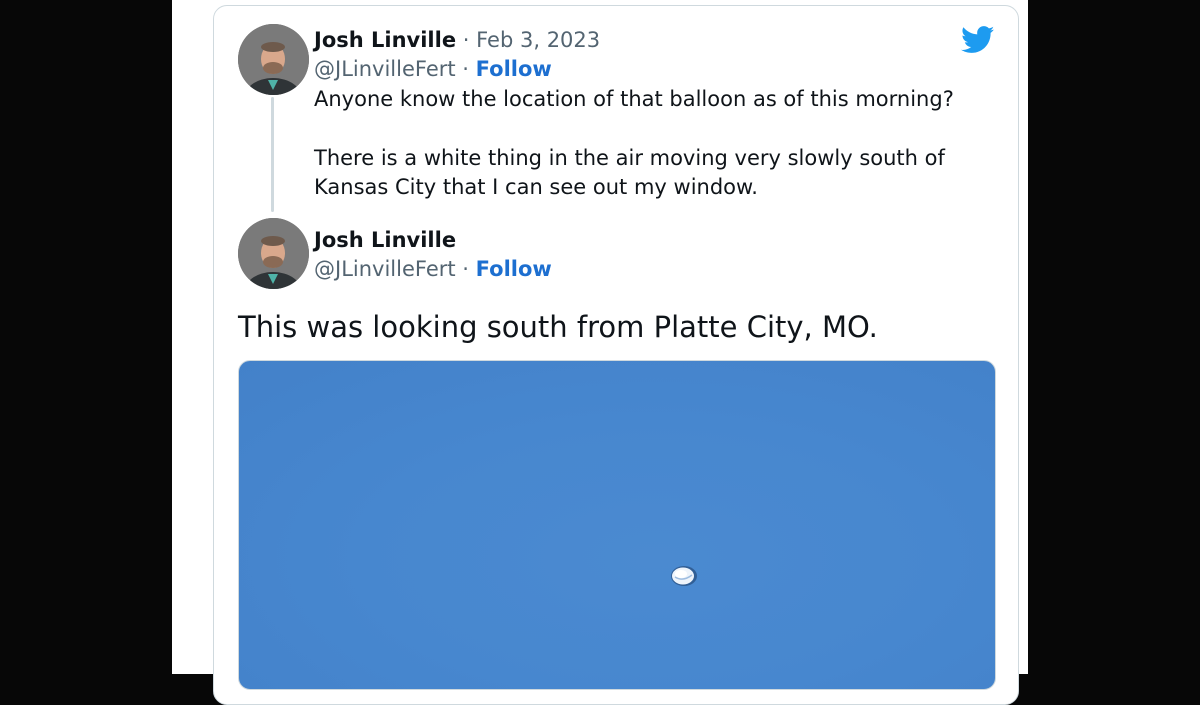 The image size is (1200, 705). Describe the element at coordinates (538, 40) in the screenshot. I see `tweet-date: Feb 3, 2023` at that location.